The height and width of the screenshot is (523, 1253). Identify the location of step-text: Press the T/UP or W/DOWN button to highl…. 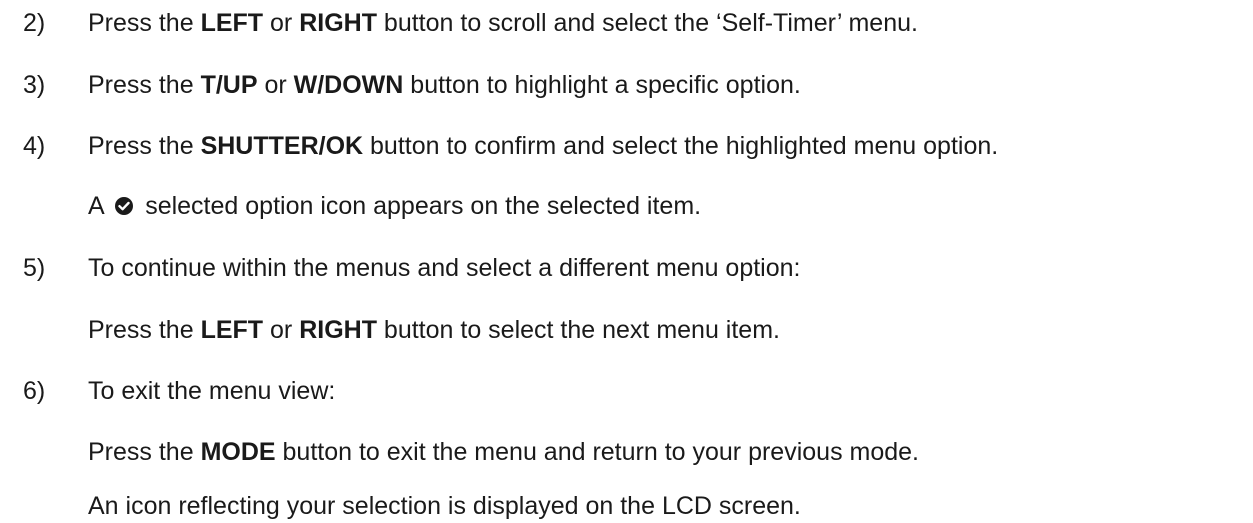
(444, 85).